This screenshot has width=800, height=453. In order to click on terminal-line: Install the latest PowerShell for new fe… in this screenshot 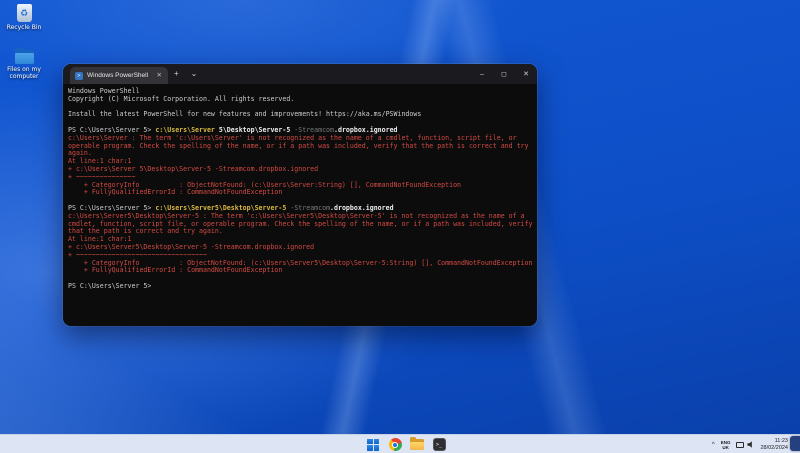, I will do `click(245, 114)`.